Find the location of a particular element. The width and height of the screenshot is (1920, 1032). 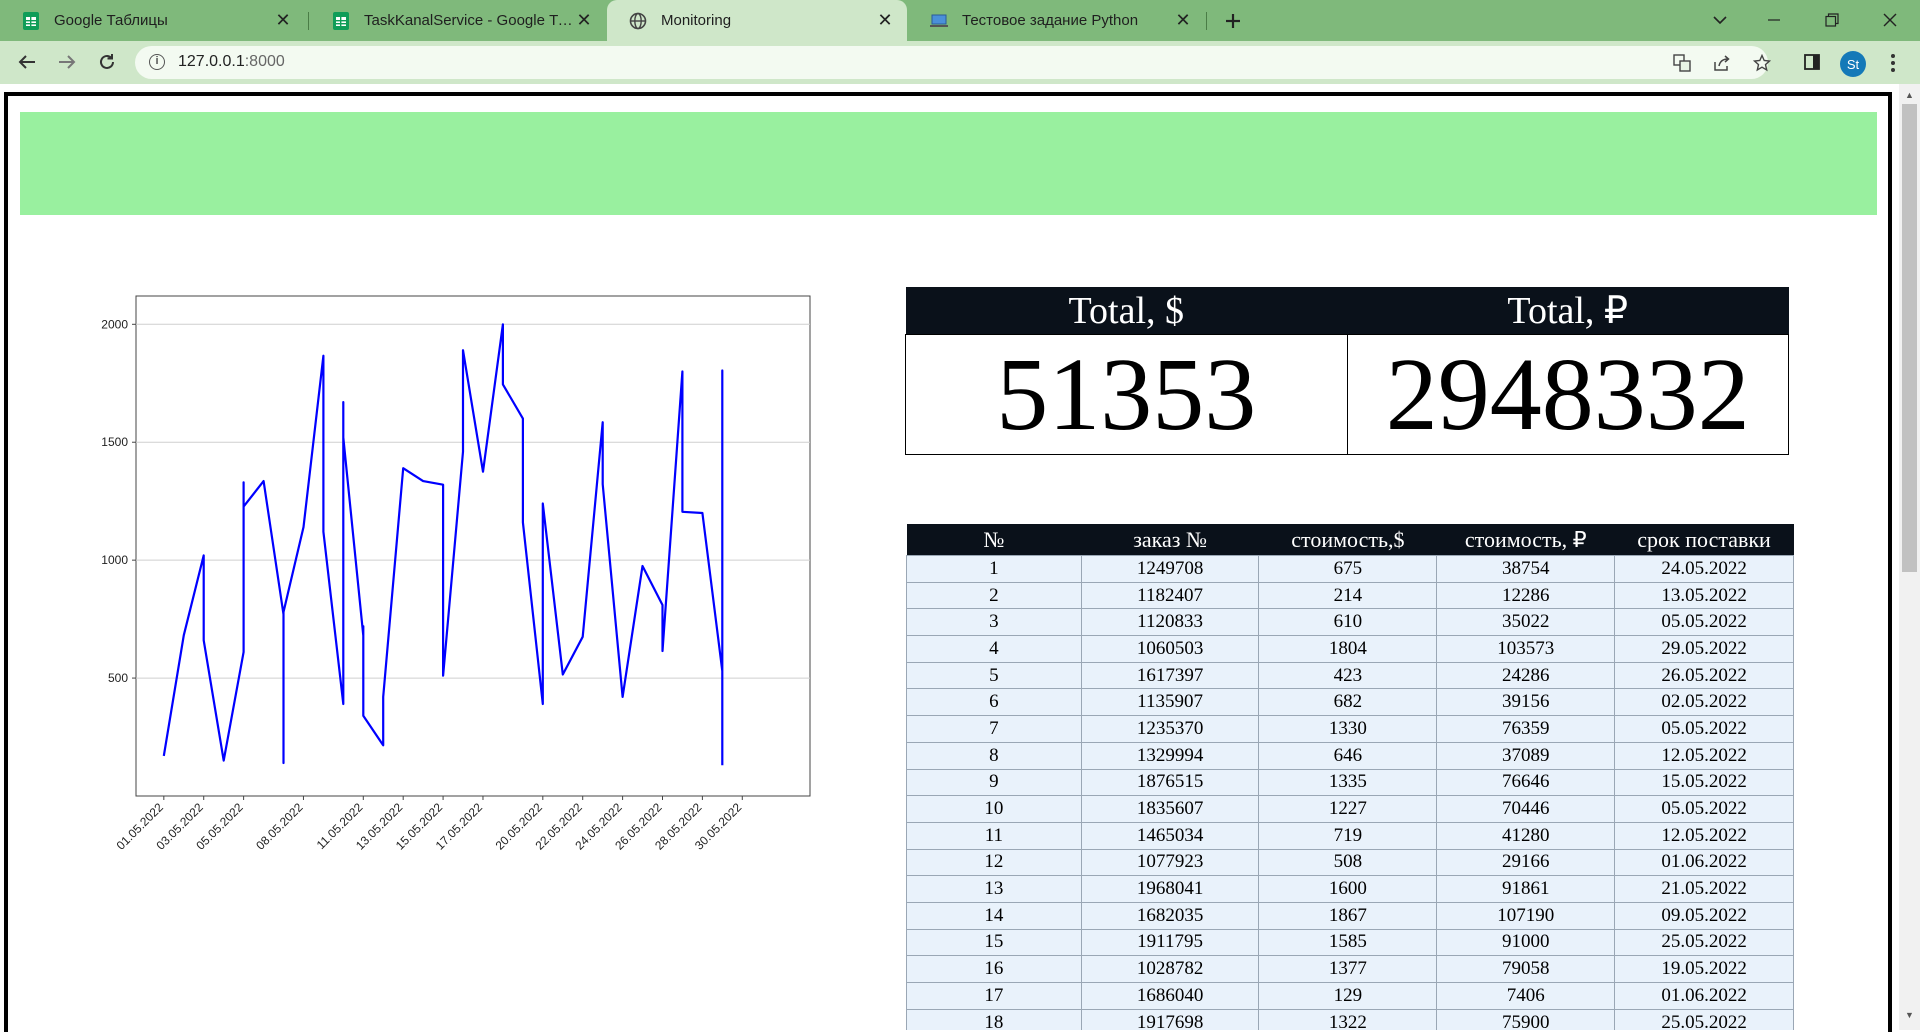

reload-button is located at coordinates (107, 62).